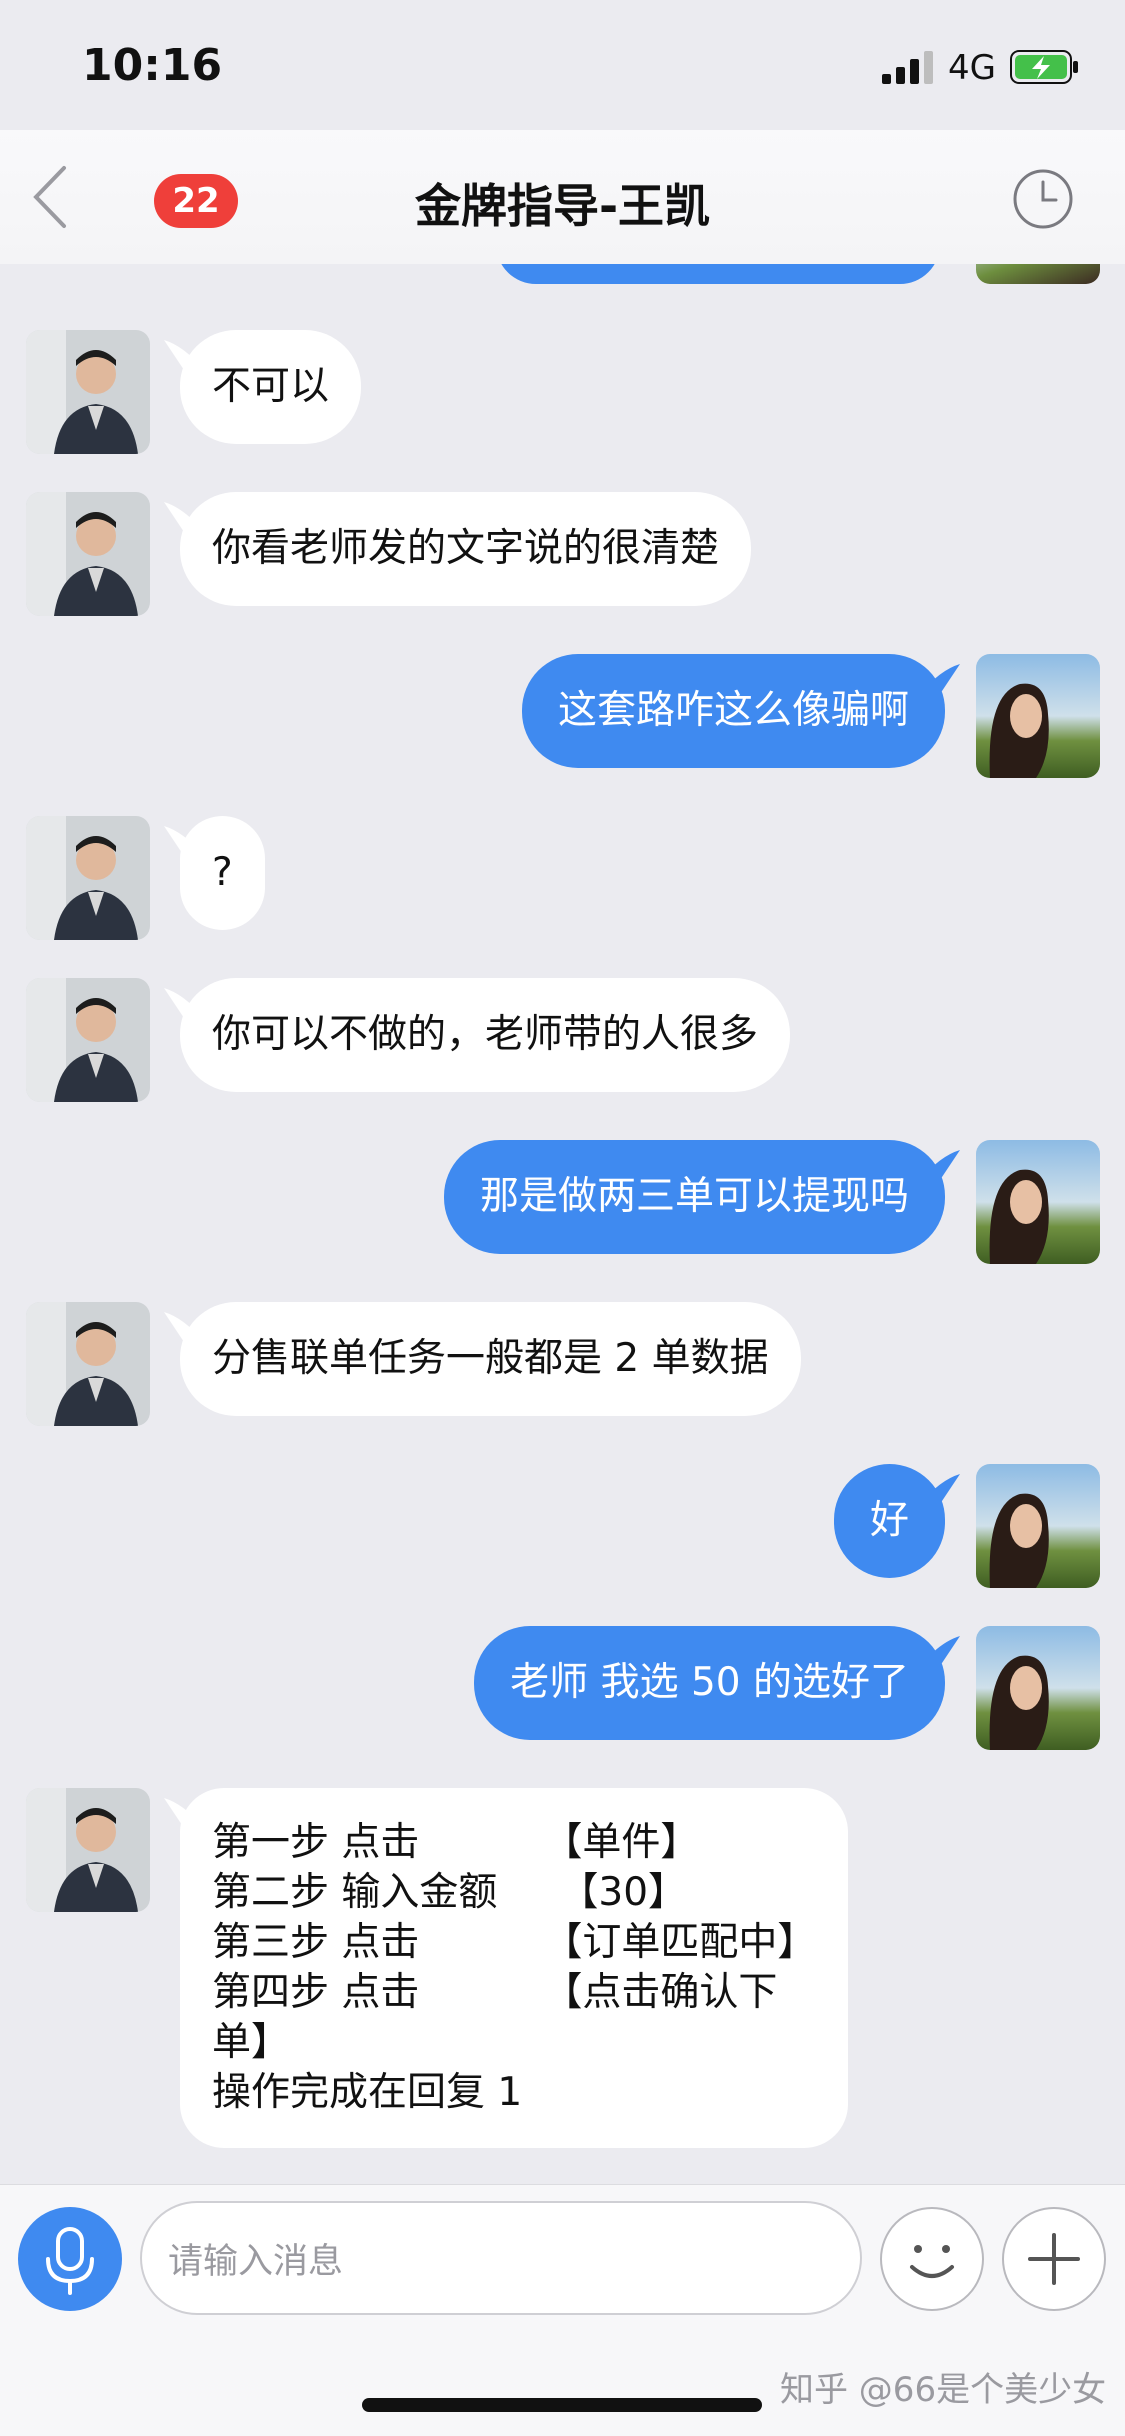 The height and width of the screenshot is (2436, 1125). I want to click on plus-icon, so click(1054, 2259).